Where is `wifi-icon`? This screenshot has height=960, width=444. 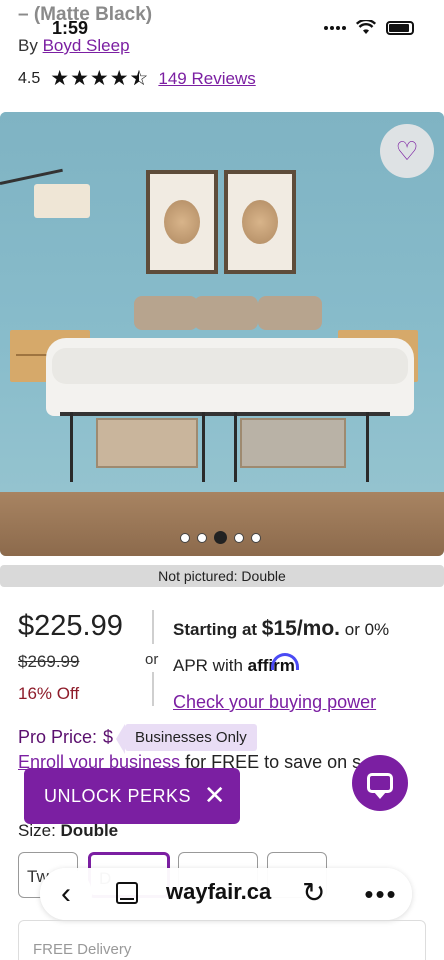
wifi-icon is located at coordinates (366, 27).